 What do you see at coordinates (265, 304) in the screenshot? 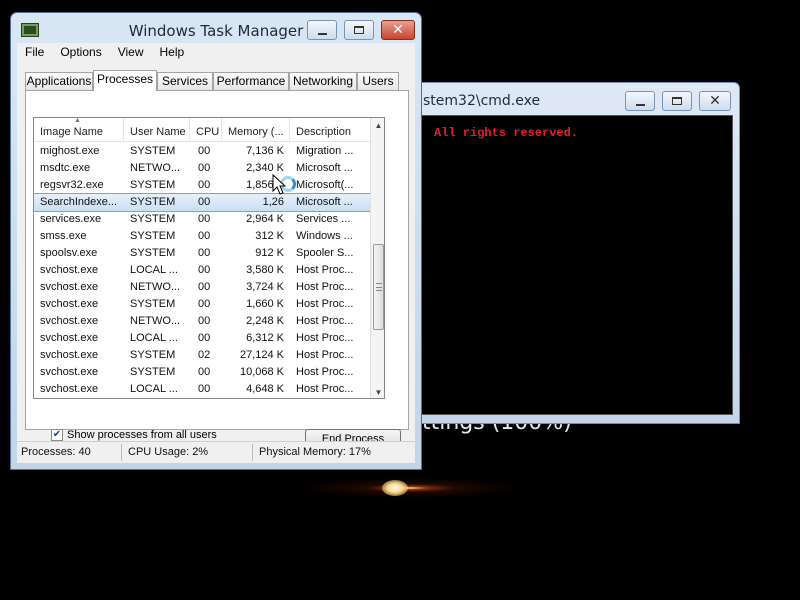
I see `memory-cell: 1,660 K` at bounding box center [265, 304].